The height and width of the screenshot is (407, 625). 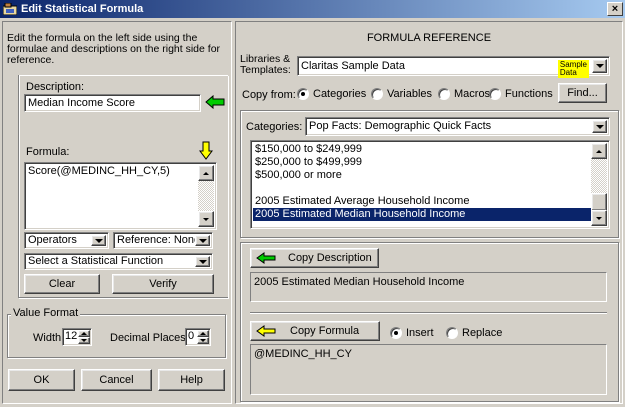 I want to click on copy-from-variables-radio: Variables, so click(x=401, y=94).